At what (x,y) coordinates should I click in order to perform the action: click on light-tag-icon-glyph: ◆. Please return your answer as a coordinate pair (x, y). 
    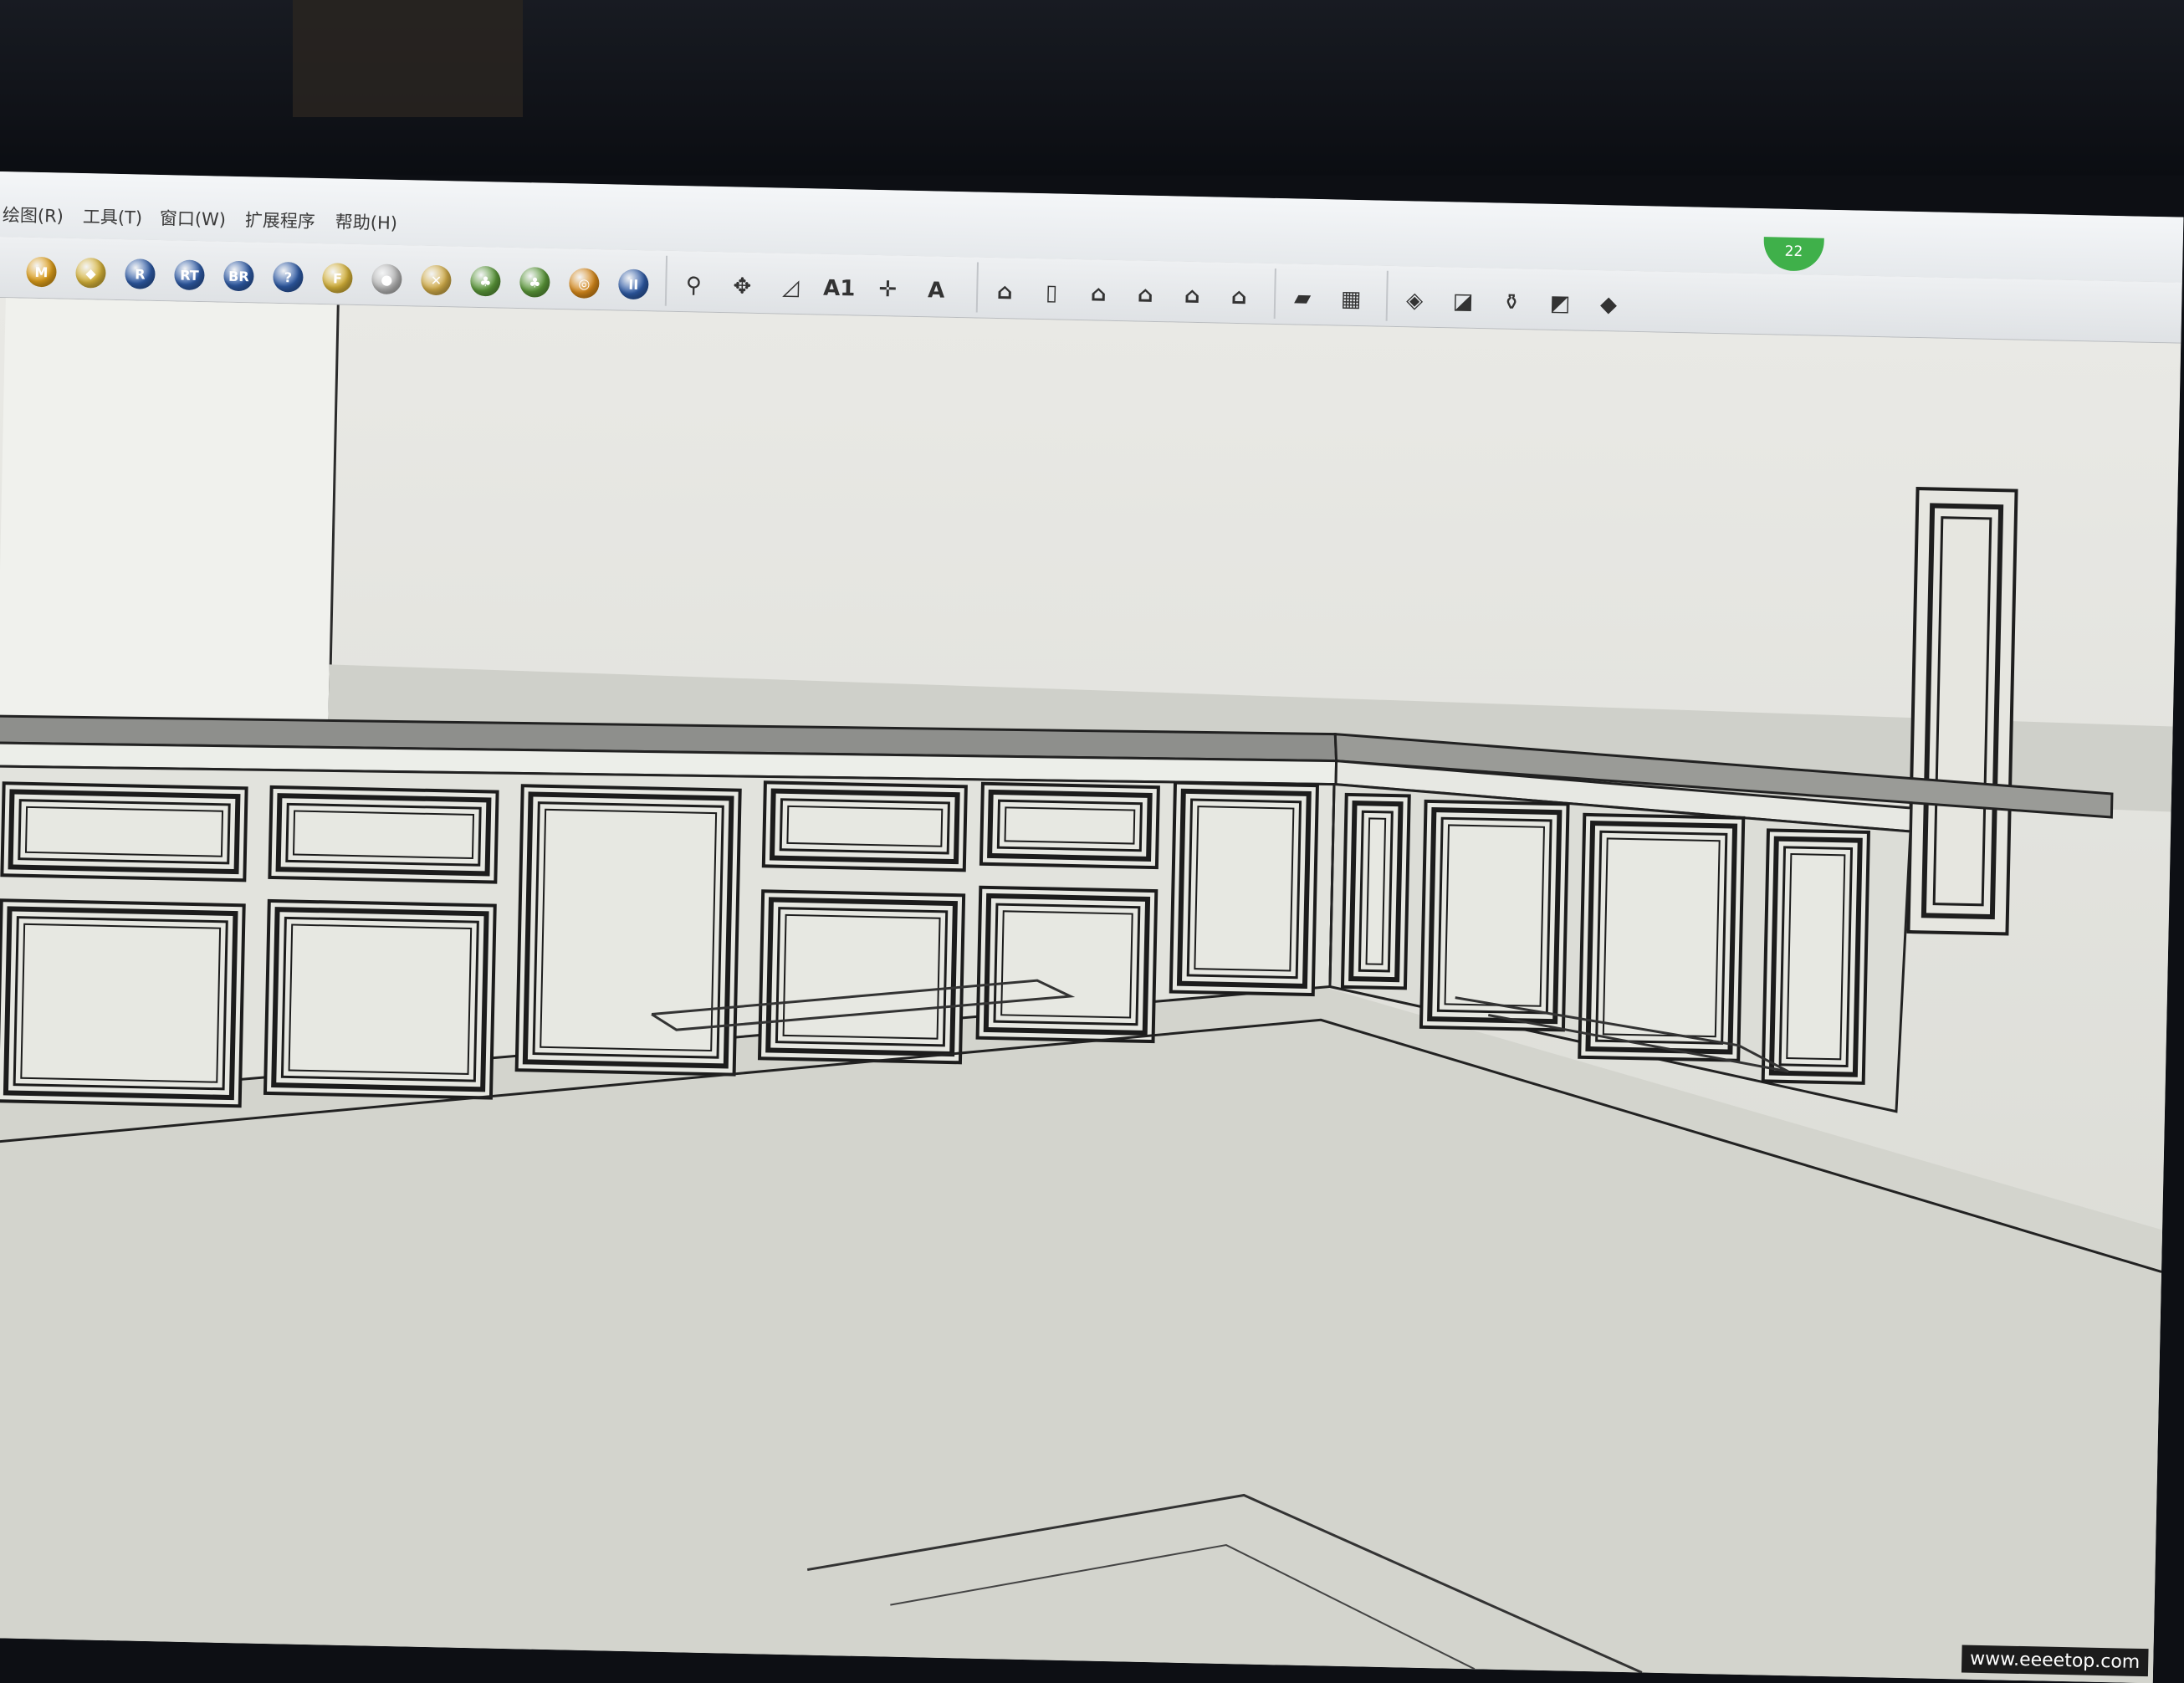
    Looking at the image, I should click on (90, 273).